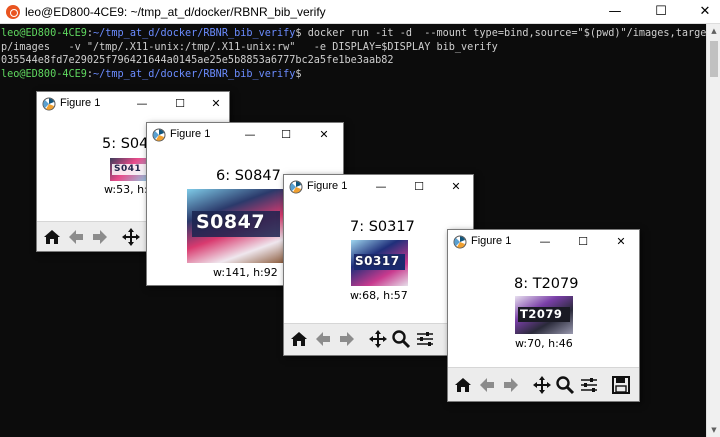 This screenshot has width=720, height=437. What do you see at coordinates (231, 222) in the screenshot?
I see `bib-number-text: S0847` at bounding box center [231, 222].